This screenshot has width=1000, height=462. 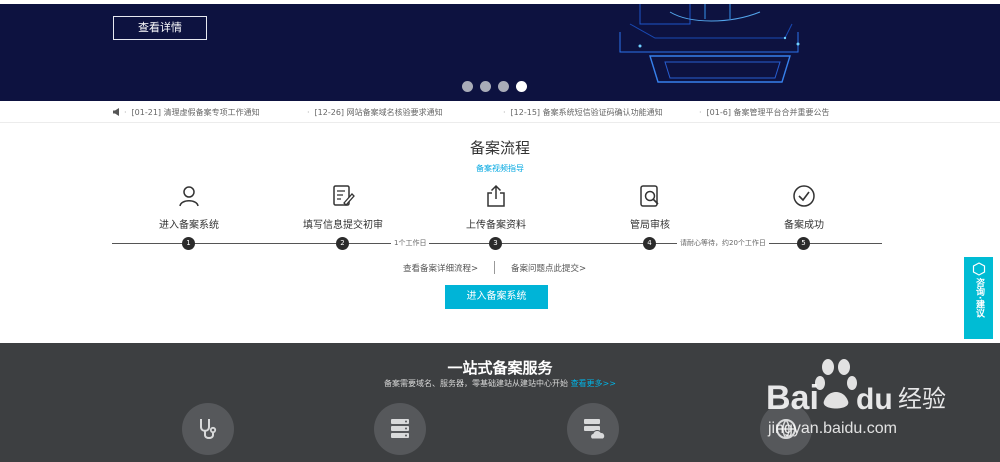 What do you see at coordinates (410, 243) in the screenshot?
I see `timeline-note-1: 1个工作日` at bounding box center [410, 243].